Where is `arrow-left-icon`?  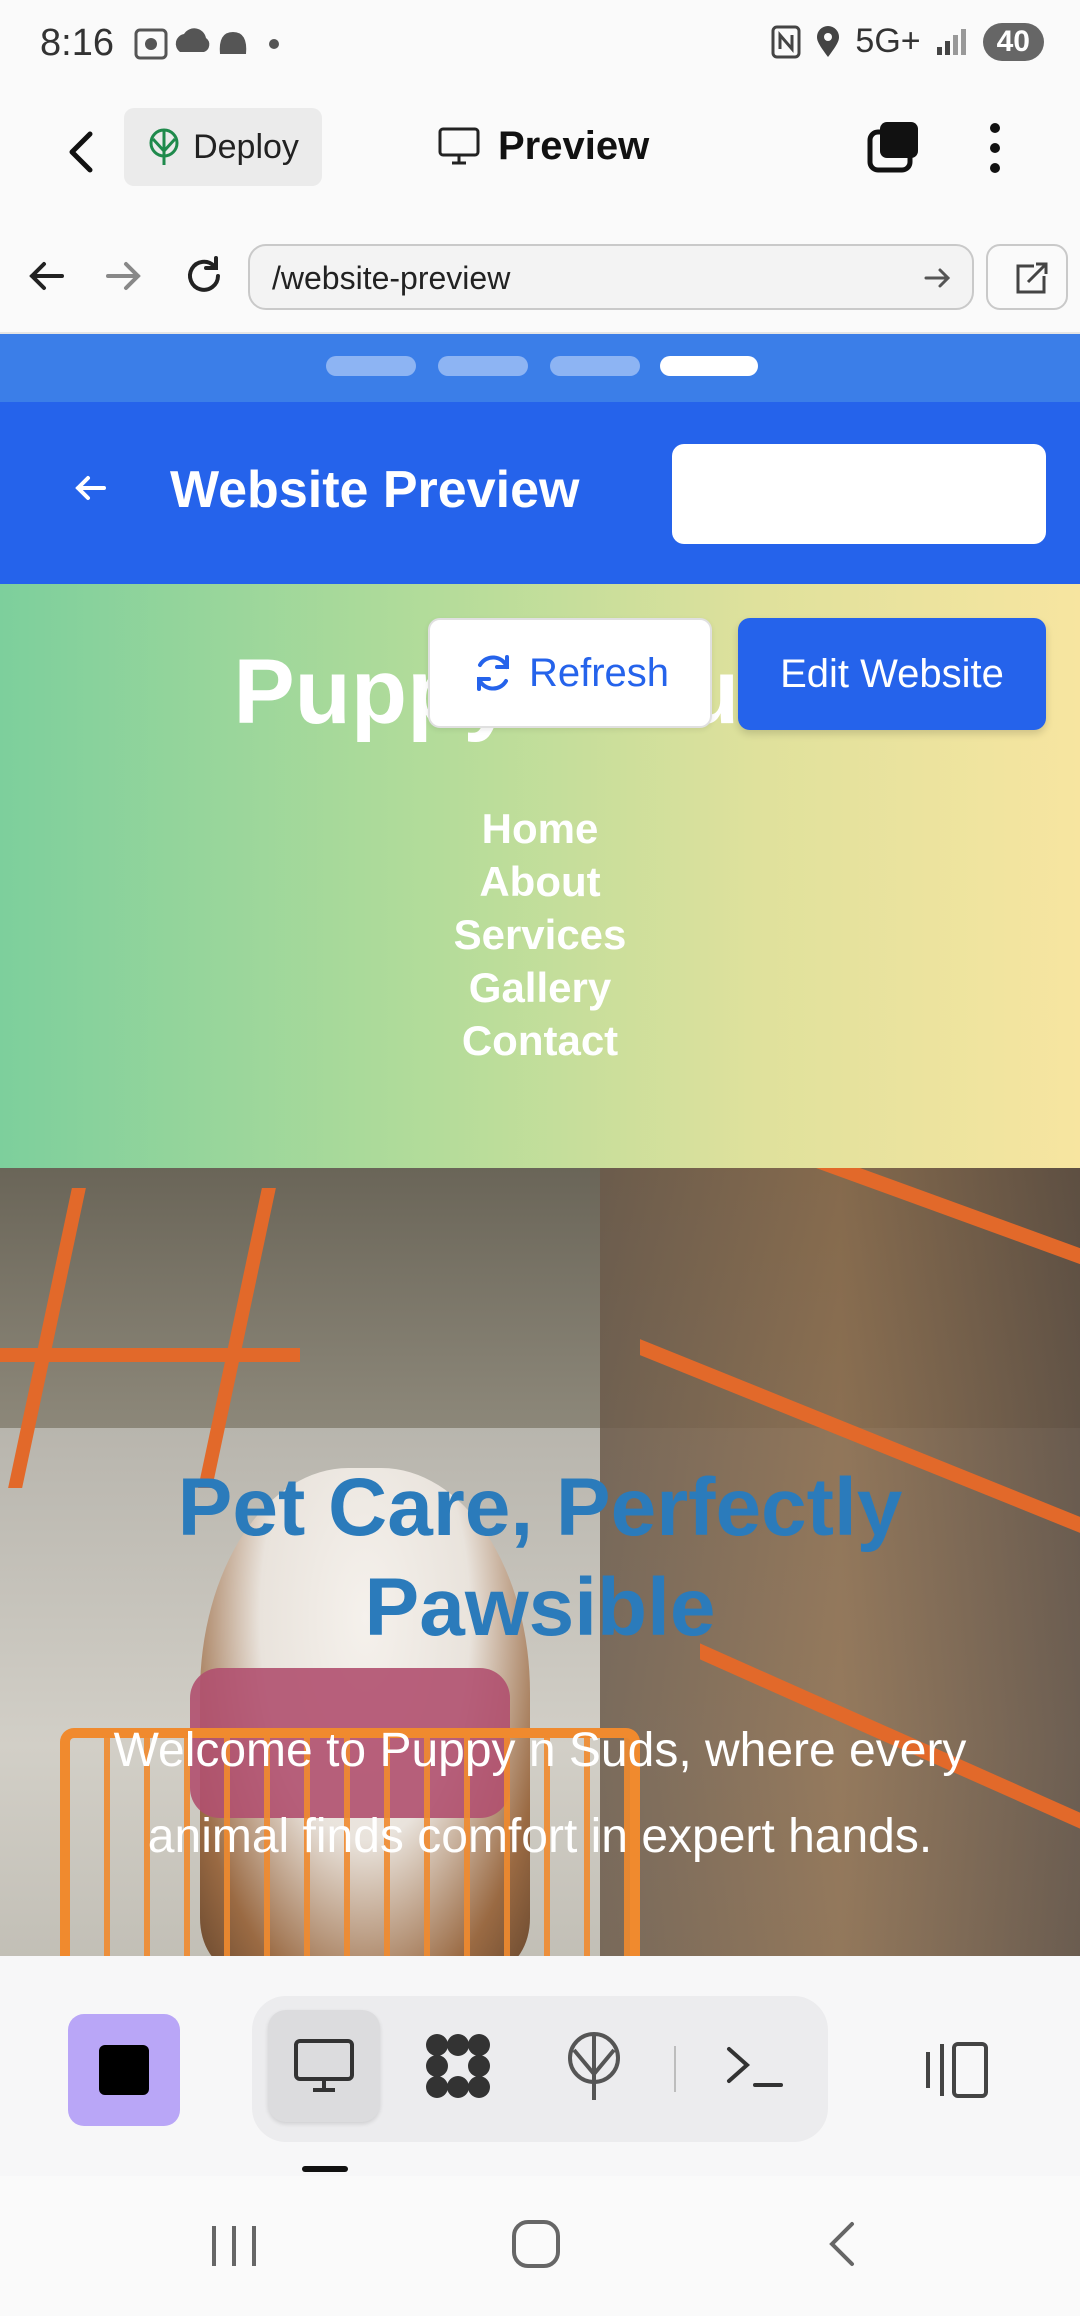 arrow-left-icon is located at coordinates (90, 488).